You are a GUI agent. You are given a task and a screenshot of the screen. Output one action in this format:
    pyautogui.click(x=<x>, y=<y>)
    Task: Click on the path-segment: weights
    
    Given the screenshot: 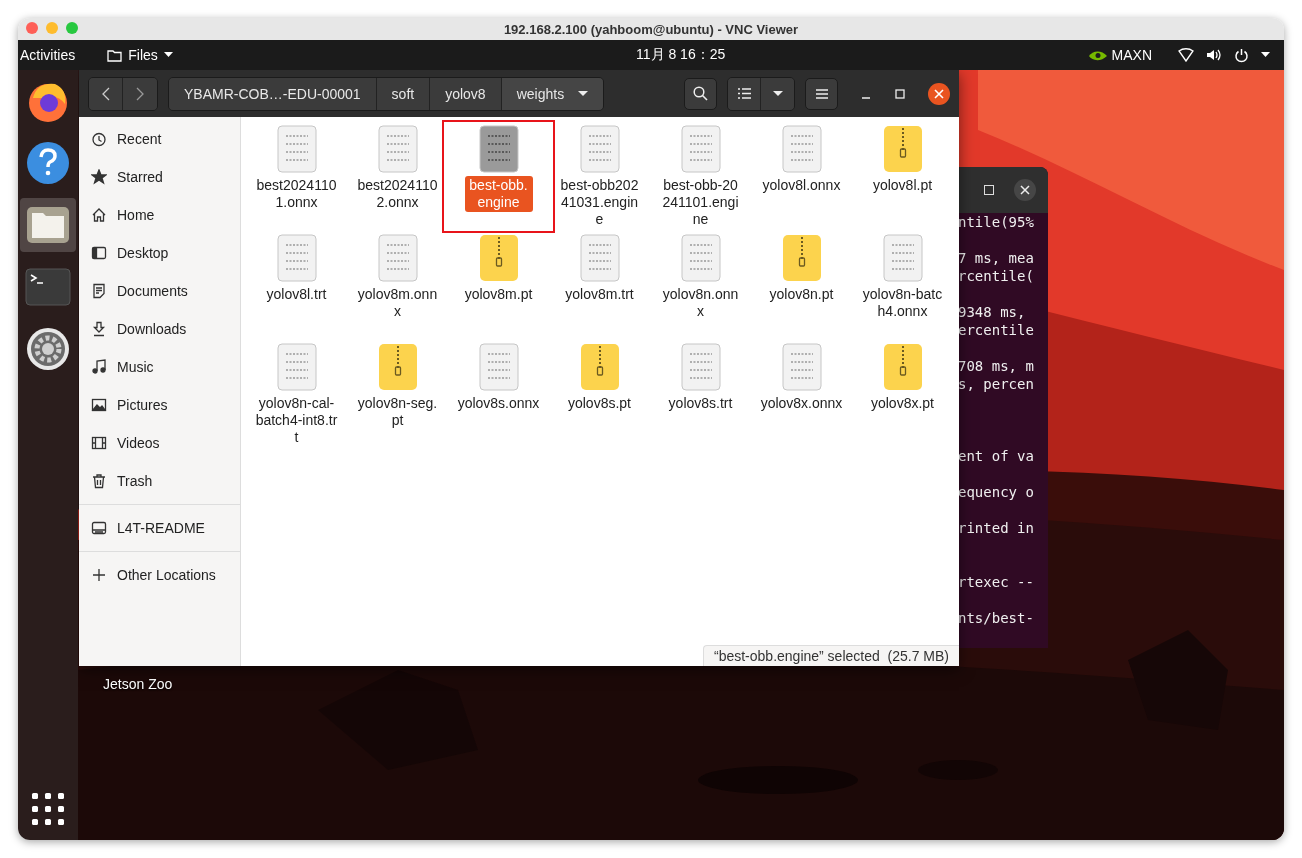 What is the action you would take?
    pyautogui.click(x=552, y=93)
    